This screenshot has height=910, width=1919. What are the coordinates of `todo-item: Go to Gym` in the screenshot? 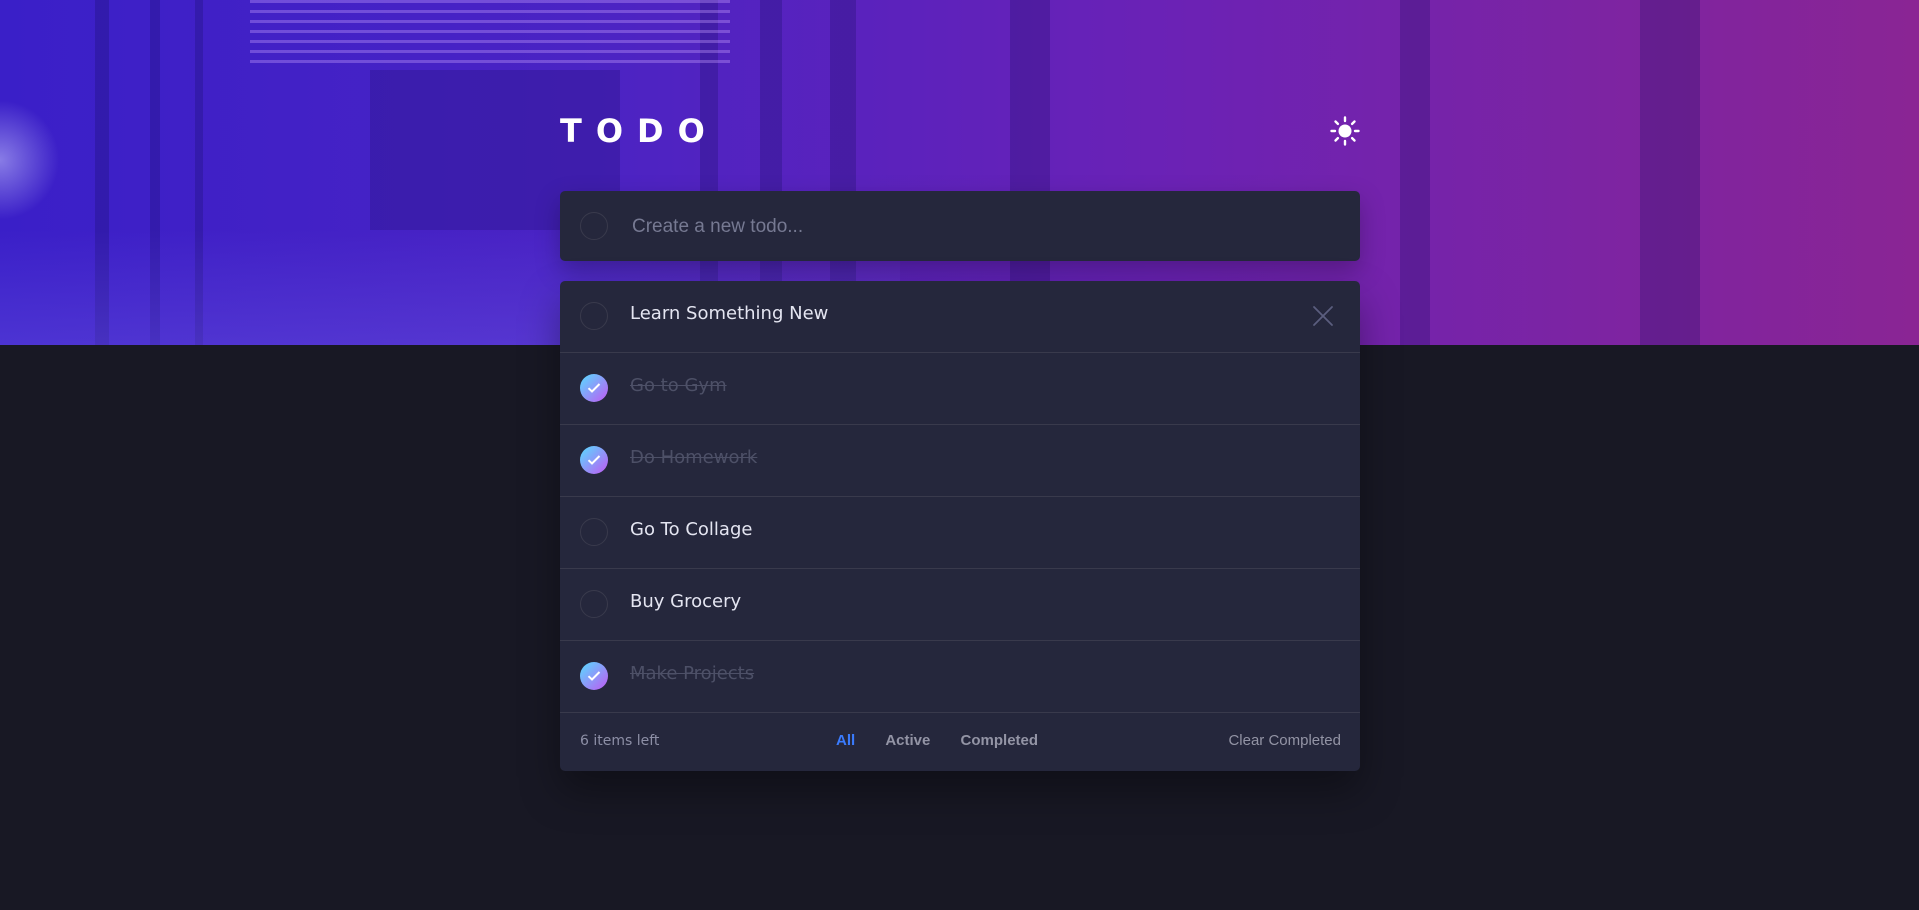 It's located at (960, 389).